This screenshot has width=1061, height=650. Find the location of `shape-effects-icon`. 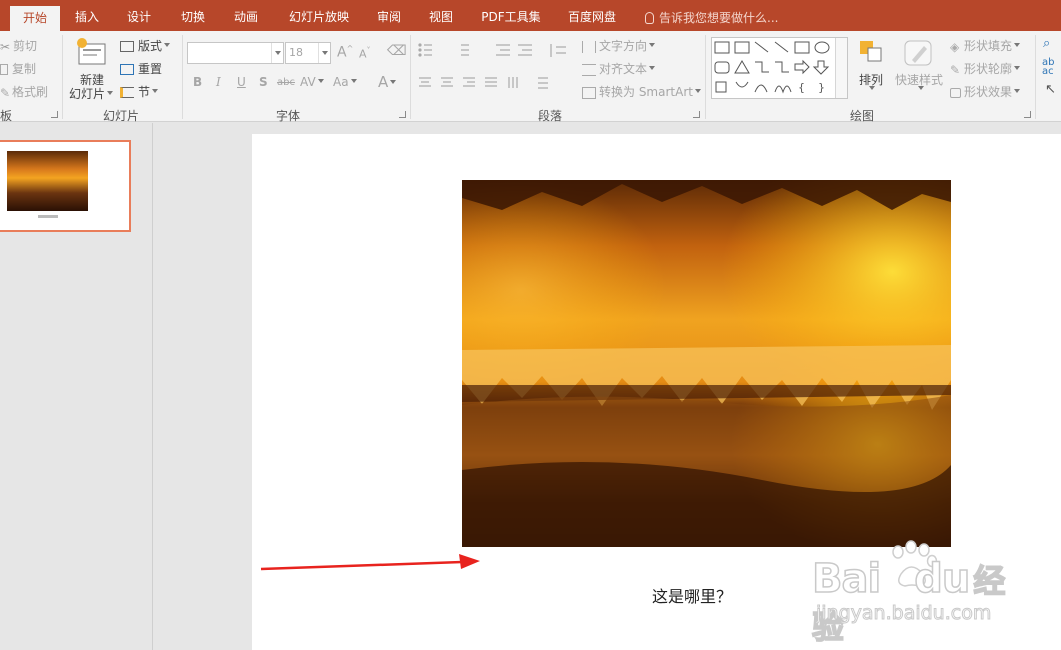

shape-effects-icon is located at coordinates (955, 92).